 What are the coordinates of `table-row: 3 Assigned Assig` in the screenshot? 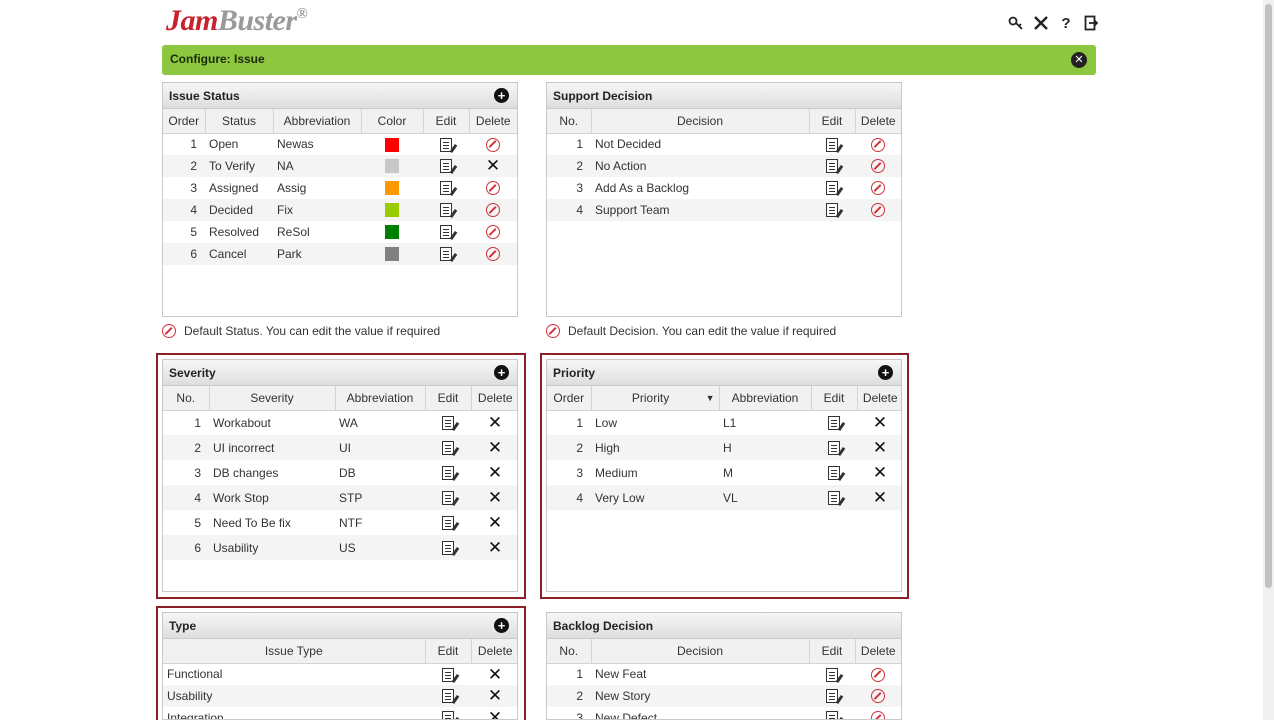 It's located at (340, 188).